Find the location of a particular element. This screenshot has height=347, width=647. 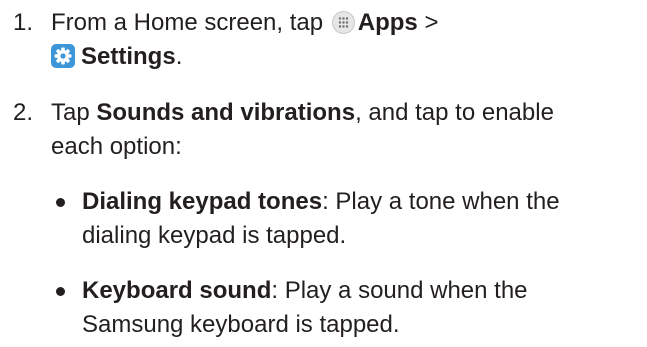

step-2-line2: each option: is located at coordinates (116, 146).